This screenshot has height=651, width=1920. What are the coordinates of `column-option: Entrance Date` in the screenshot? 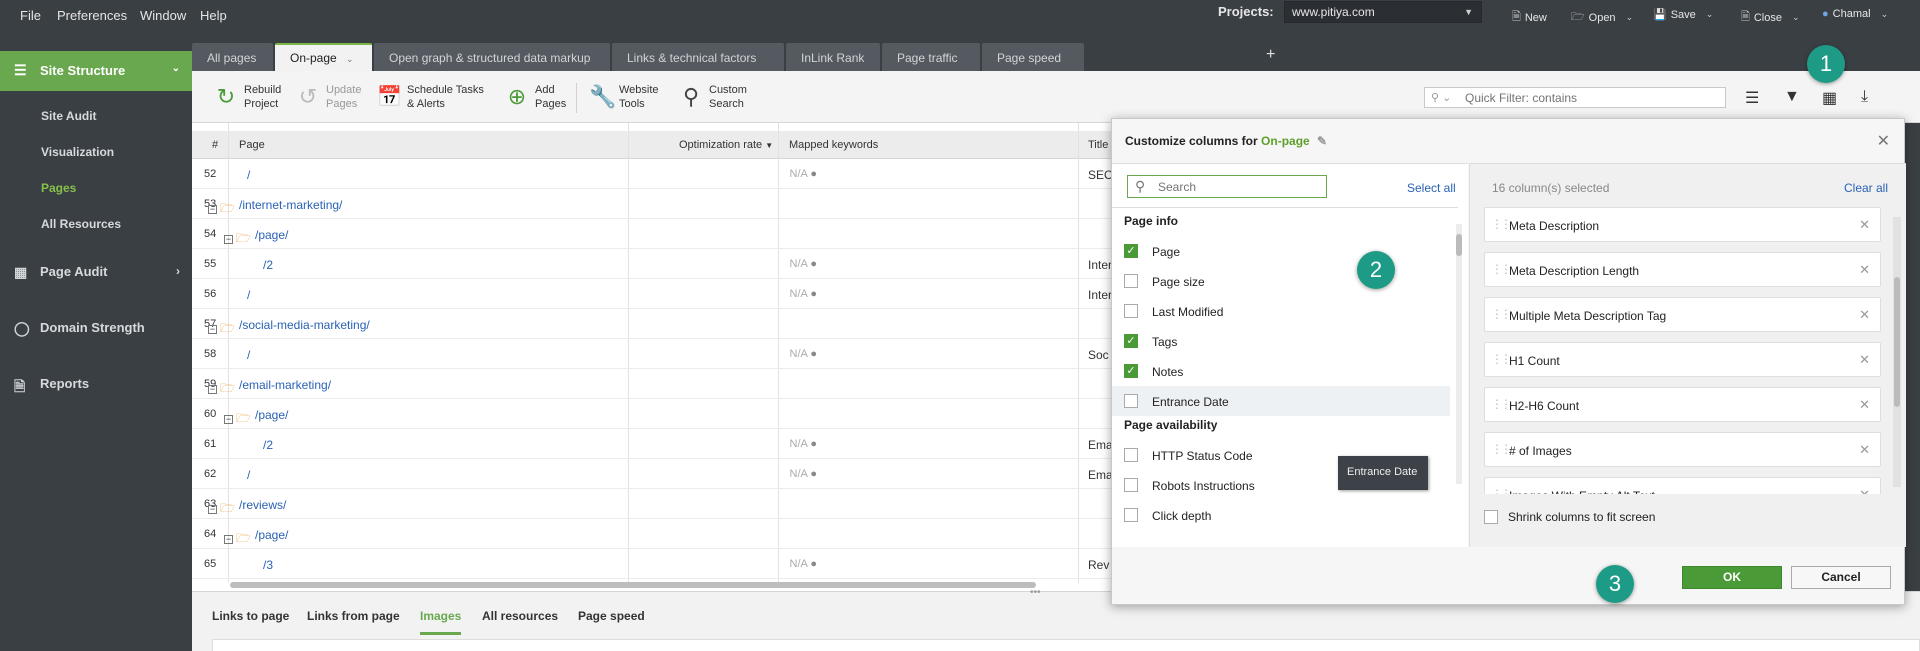 It's located at (1281, 401).